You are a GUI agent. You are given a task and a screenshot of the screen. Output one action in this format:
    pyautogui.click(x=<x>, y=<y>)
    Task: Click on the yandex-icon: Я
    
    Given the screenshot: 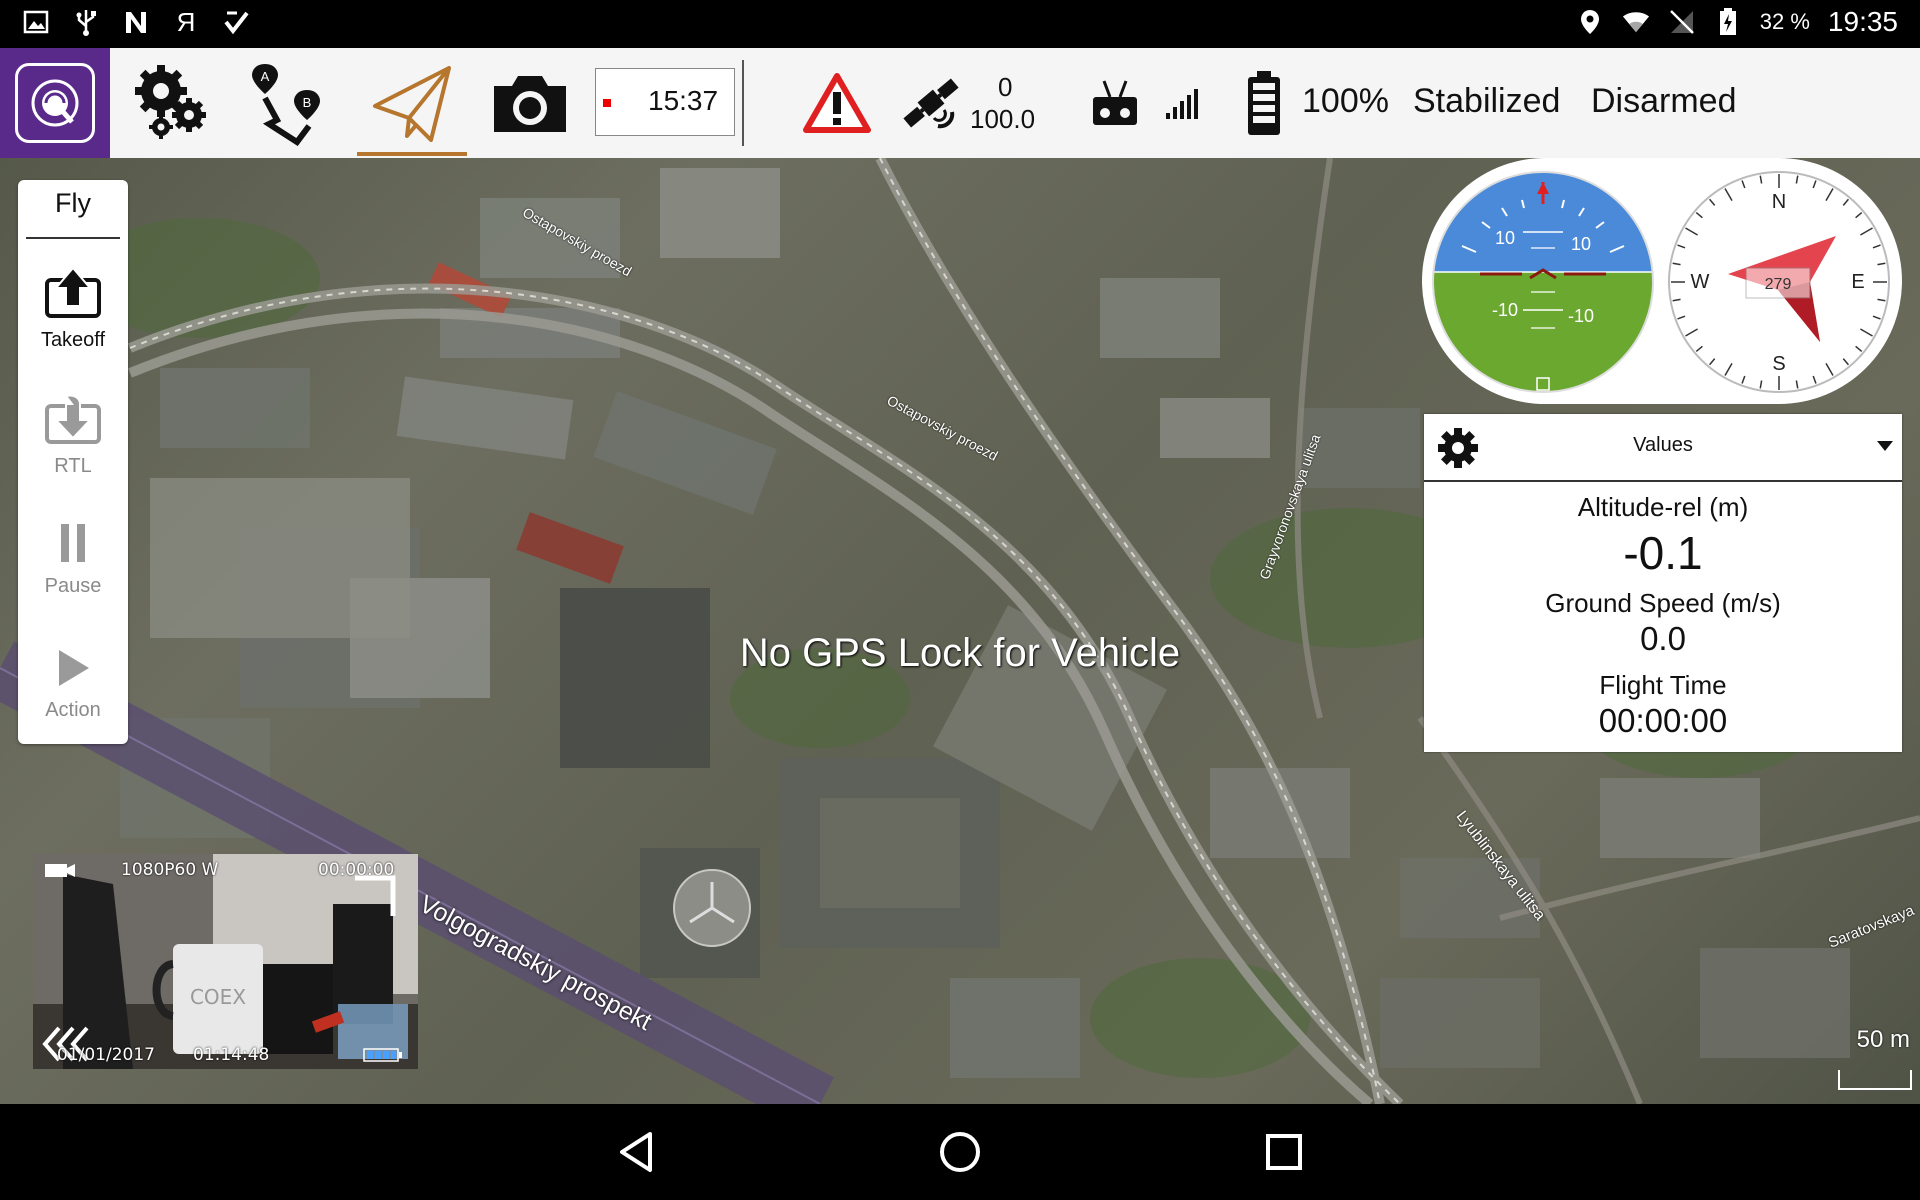 What is the action you would take?
    pyautogui.click(x=186, y=21)
    